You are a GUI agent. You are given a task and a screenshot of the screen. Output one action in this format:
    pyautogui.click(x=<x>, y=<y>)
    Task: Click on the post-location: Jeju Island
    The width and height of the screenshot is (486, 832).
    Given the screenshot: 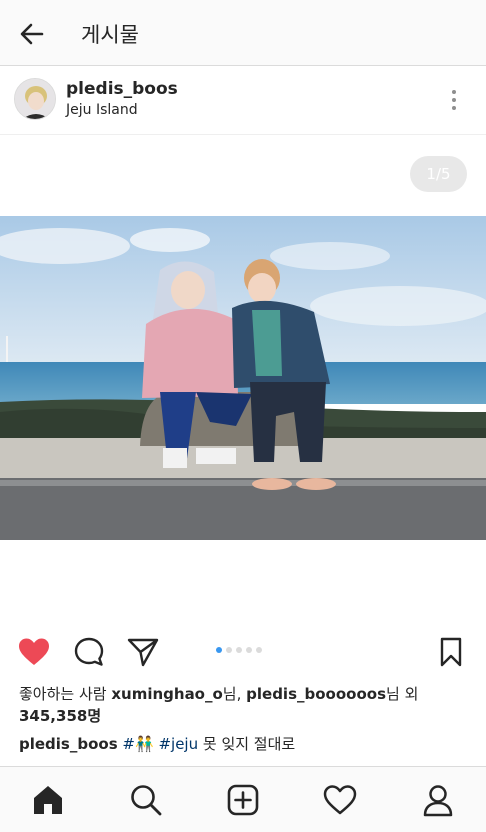 What is the action you would take?
    pyautogui.click(x=102, y=110)
    